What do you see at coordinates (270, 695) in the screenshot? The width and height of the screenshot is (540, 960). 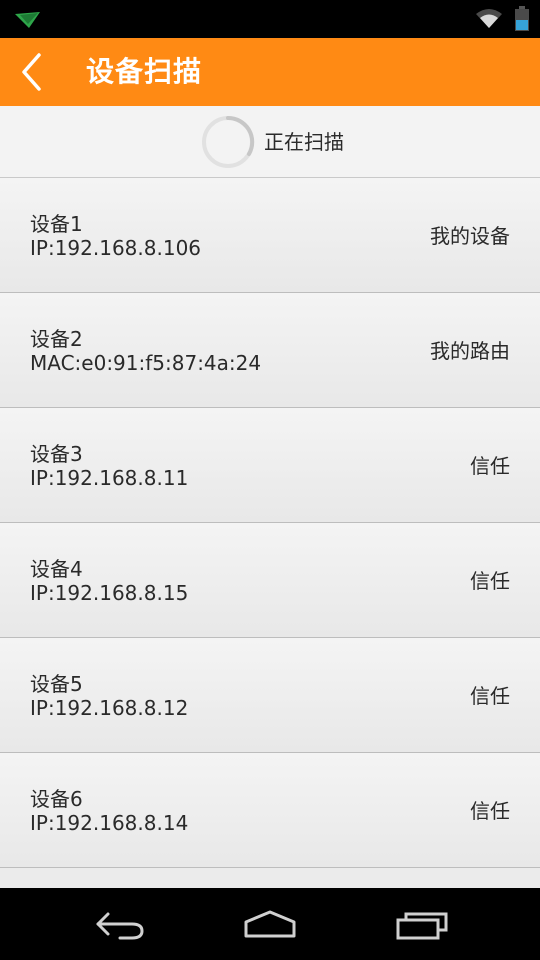 I see `device-row: 设备5 IP:192.168.8.12 信任` at bounding box center [270, 695].